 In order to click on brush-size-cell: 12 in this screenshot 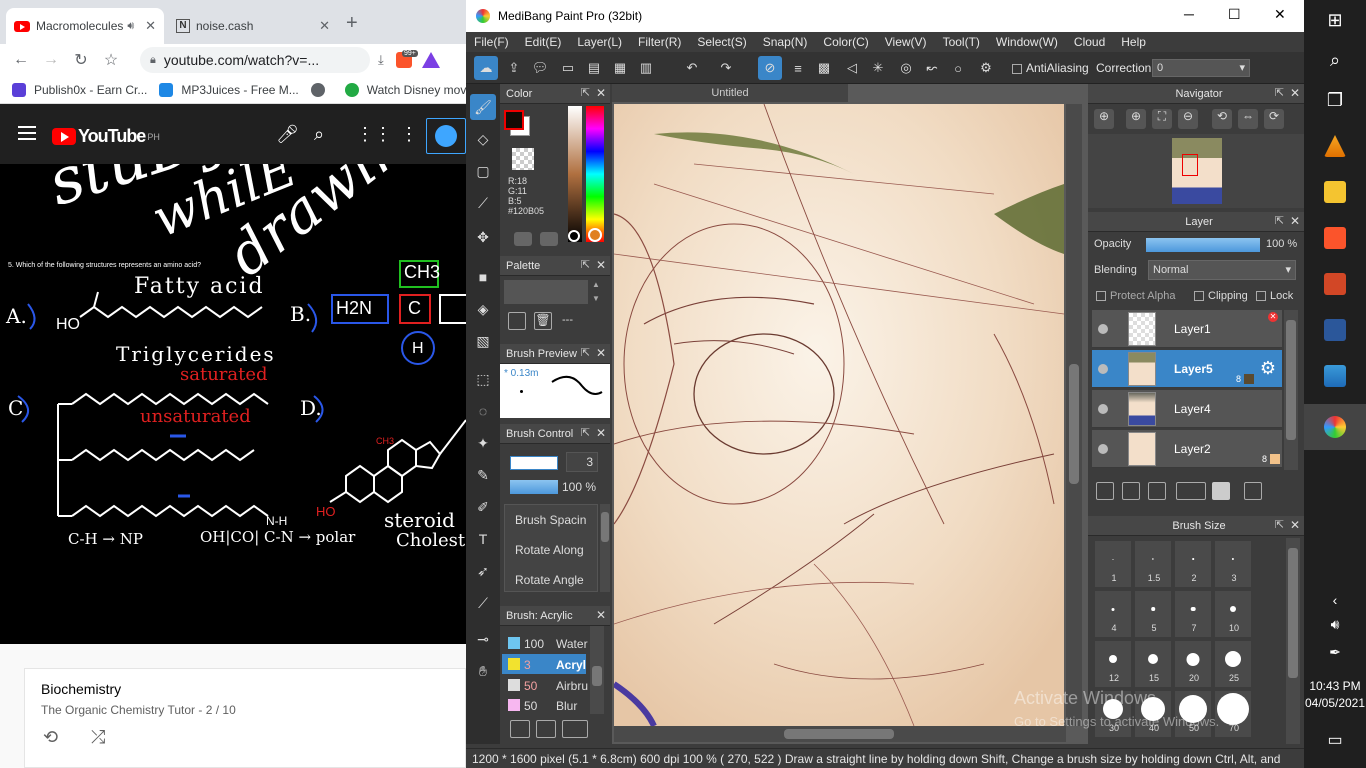, I will do `click(1113, 664)`.